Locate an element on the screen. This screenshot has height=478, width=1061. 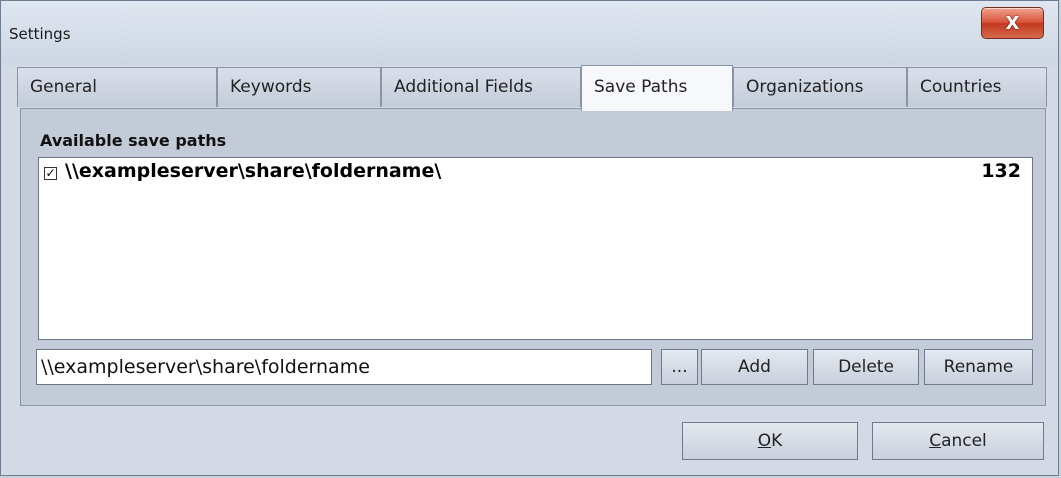
cancel-button: Cancel is located at coordinates (958, 441).